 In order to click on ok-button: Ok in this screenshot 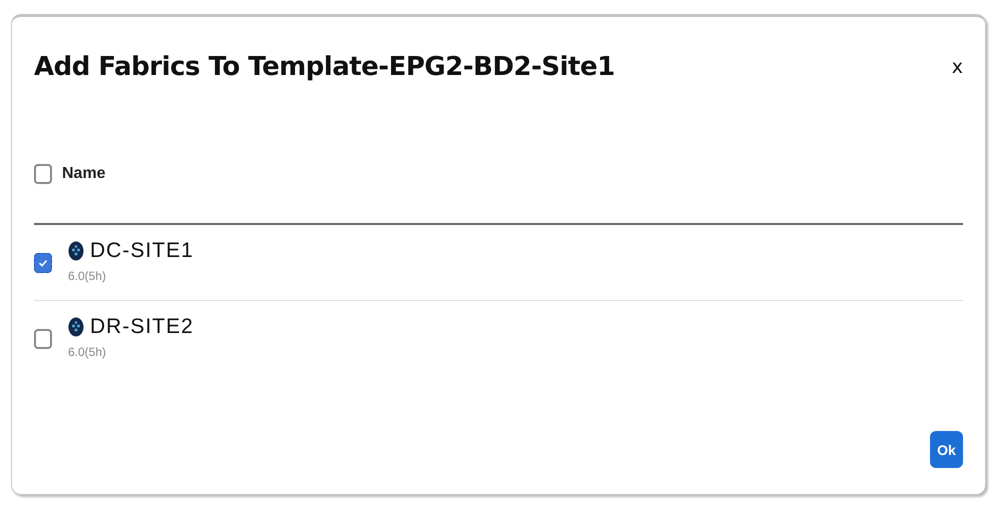, I will do `click(946, 449)`.